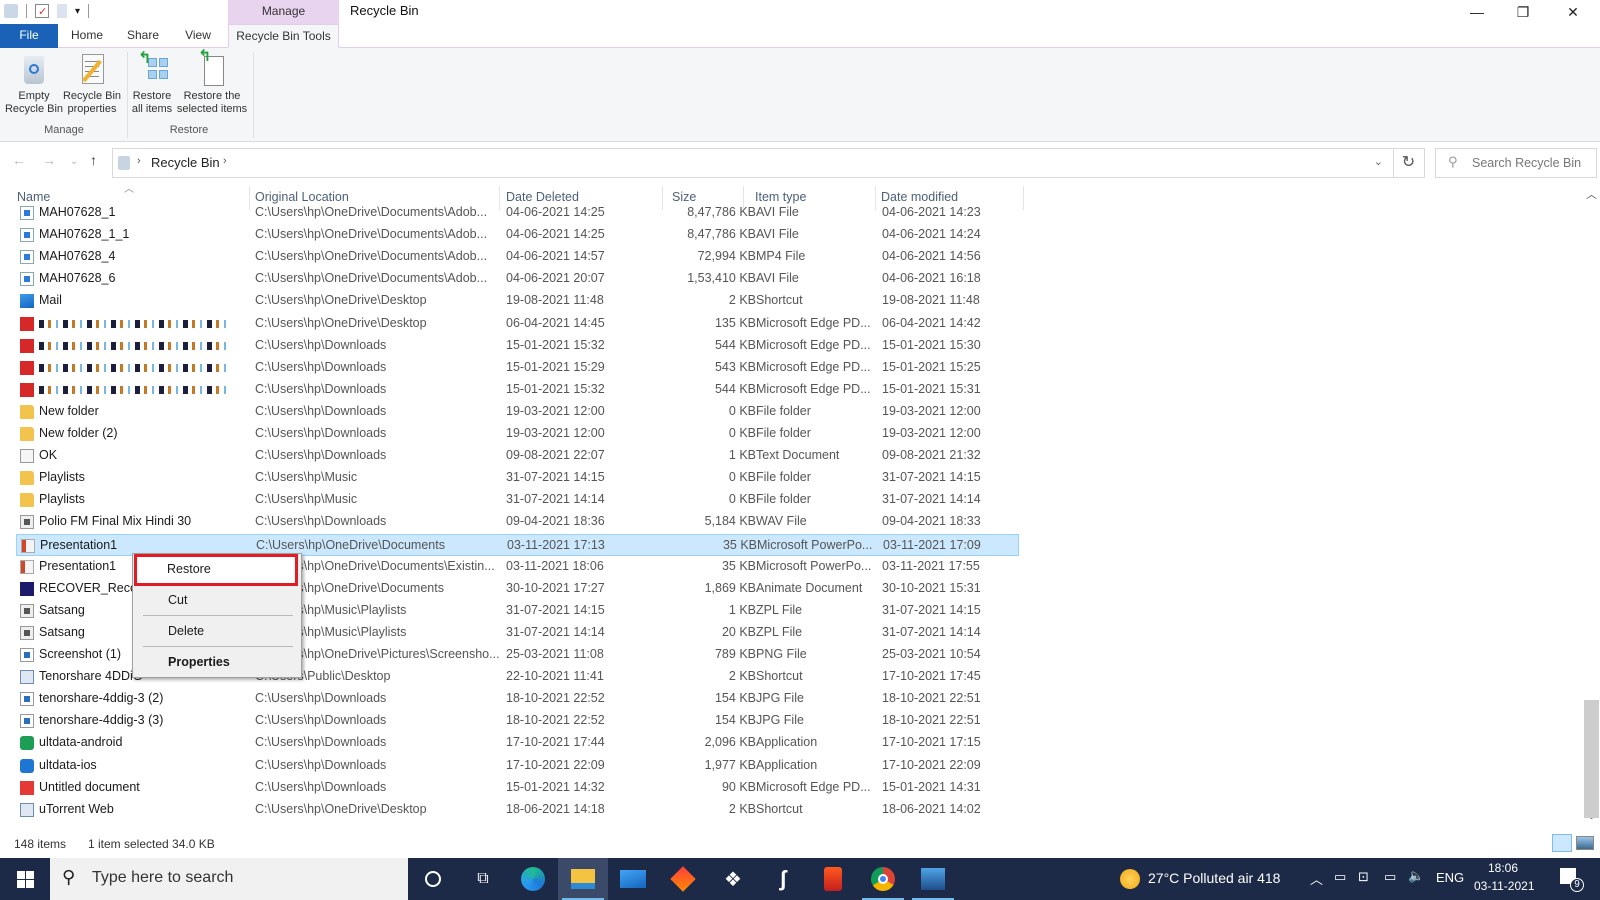  What do you see at coordinates (542, 197) in the screenshot?
I see `column-header-date-deleted: Date Deleted` at bounding box center [542, 197].